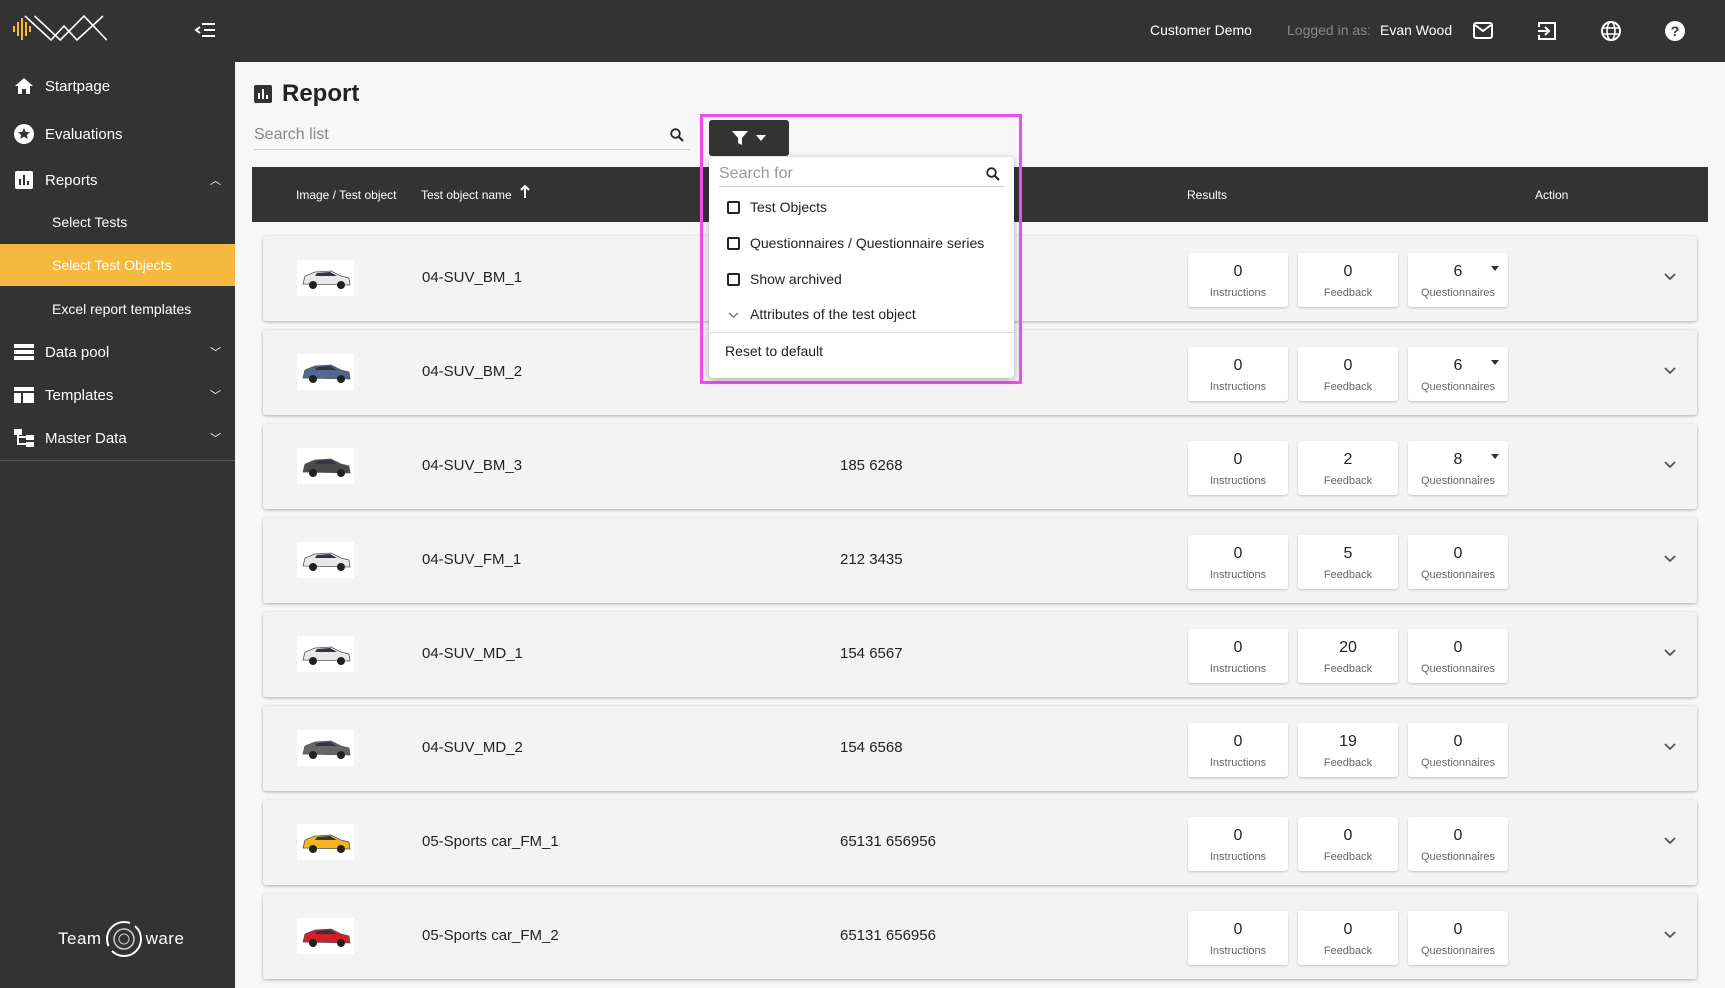 Image resolution: width=1725 pixels, height=988 pixels. I want to click on test-object-value: 185 6268, so click(871, 465).